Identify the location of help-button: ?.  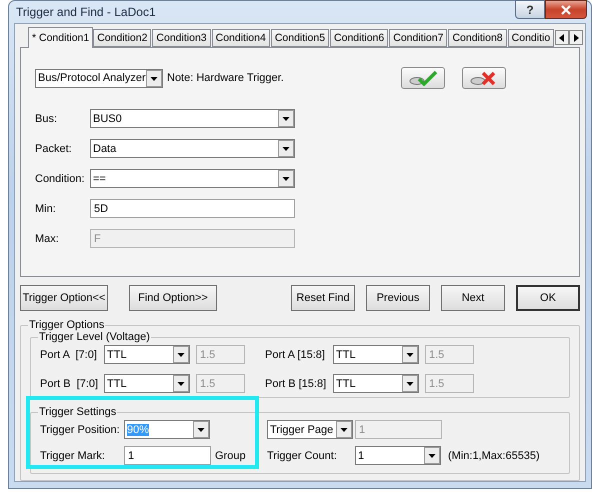
(530, 9).